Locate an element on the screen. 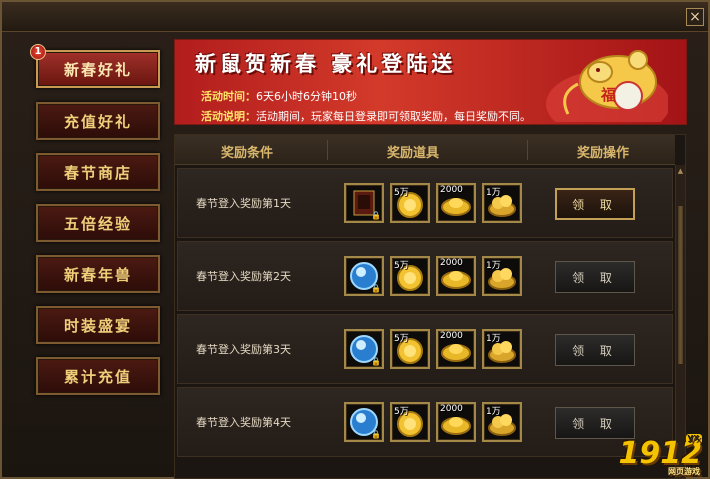 The image size is (710, 479). table-row: 春节登入奖励第1天 🔒 5万 2000 1万 领 取 is located at coordinates (425, 203).